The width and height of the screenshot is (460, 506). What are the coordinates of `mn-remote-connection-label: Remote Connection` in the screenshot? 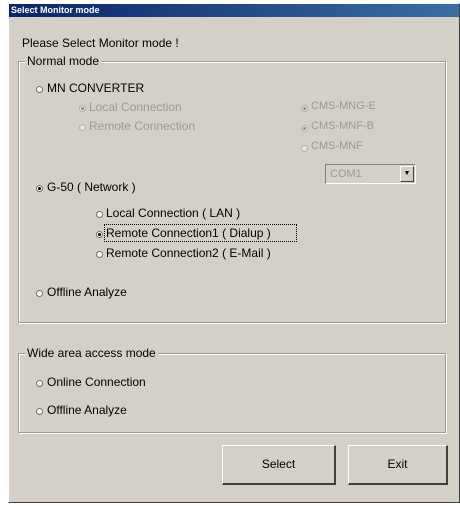 It's located at (142, 126).